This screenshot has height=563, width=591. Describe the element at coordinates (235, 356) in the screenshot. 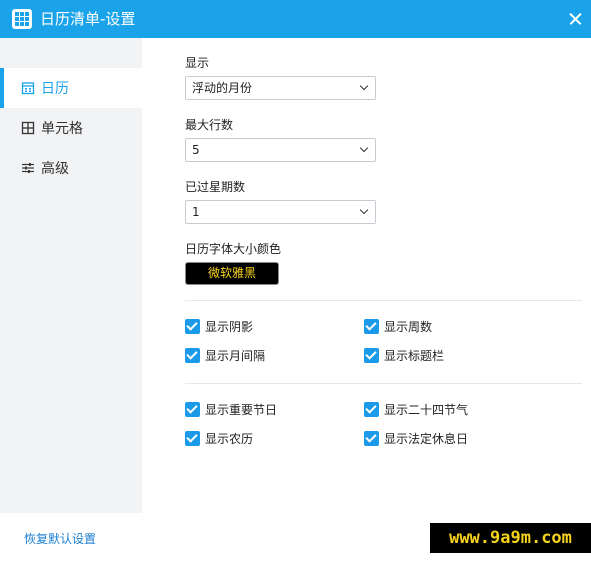

I see `checkbox-label: 显示月间隔` at that location.